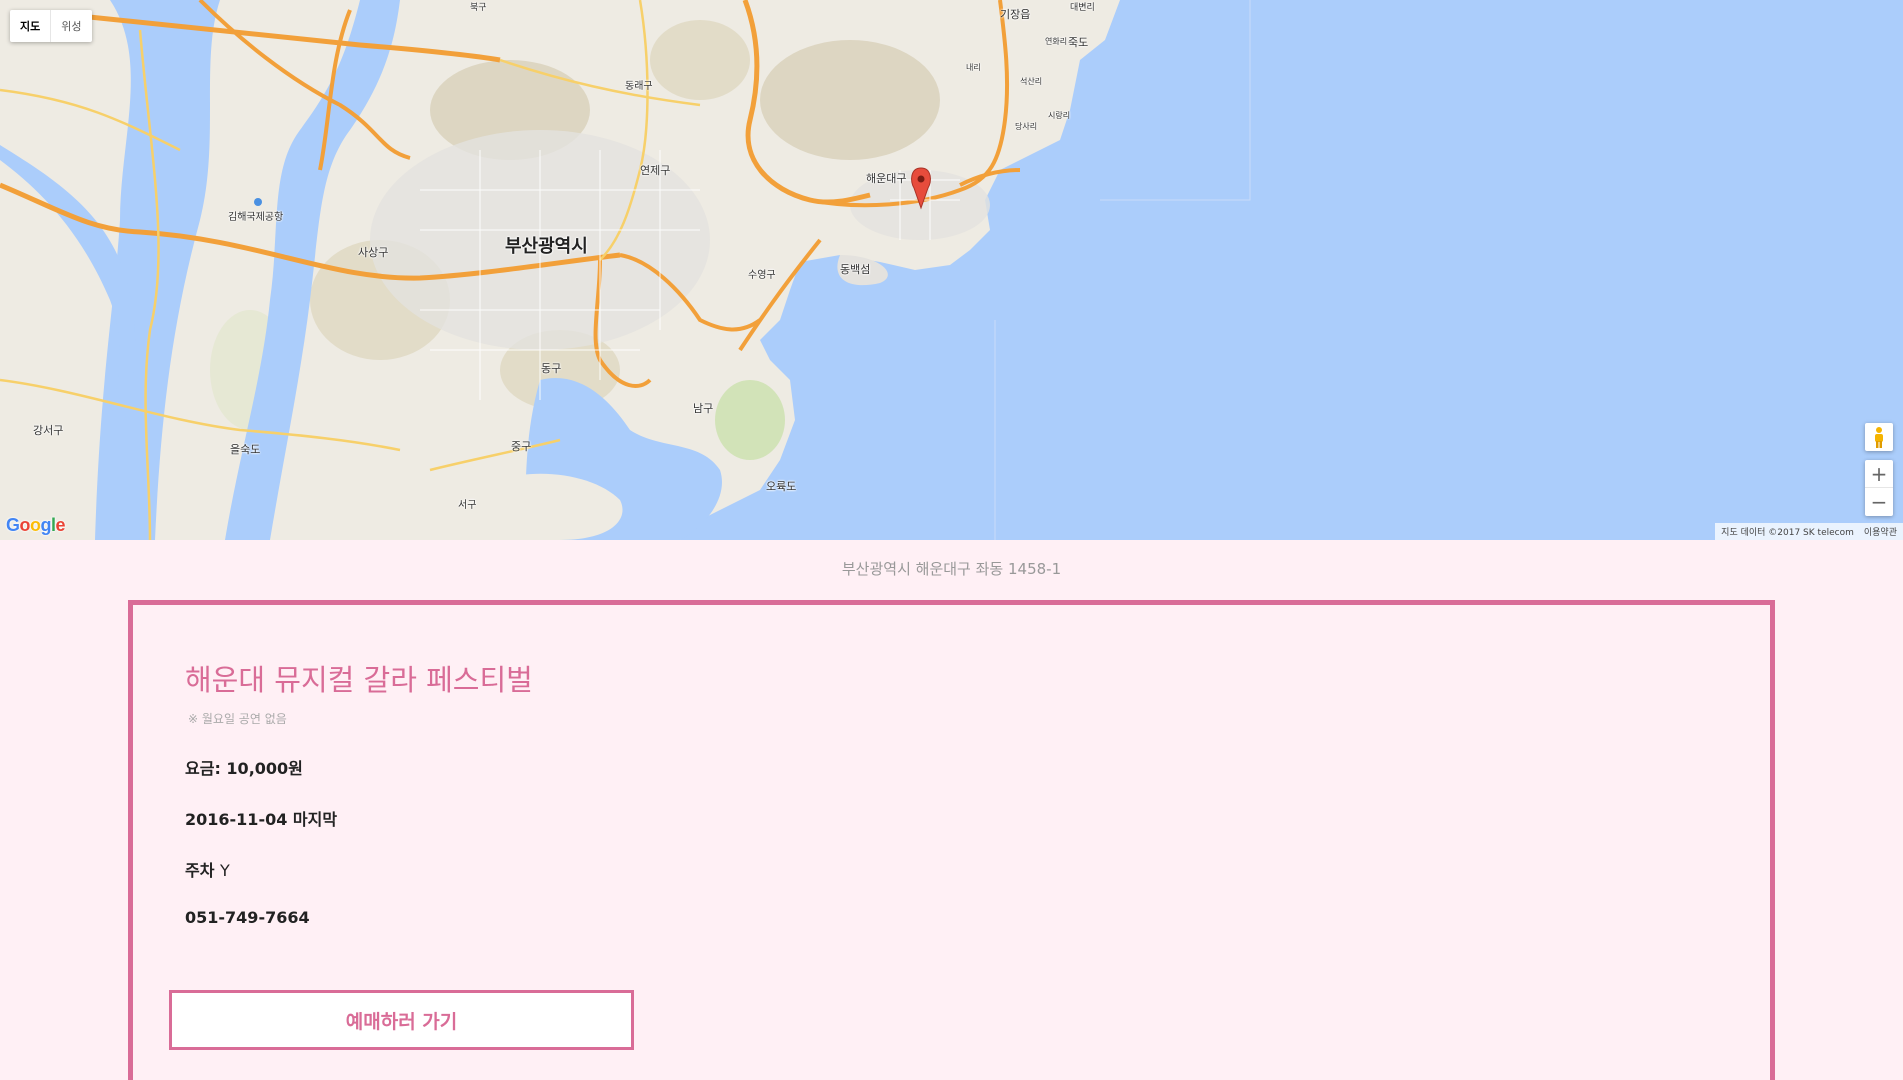  What do you see at coordinates (245, 449) in the screenshot?
I see `map-label: 을숙도` at bounding box center [245, 449].